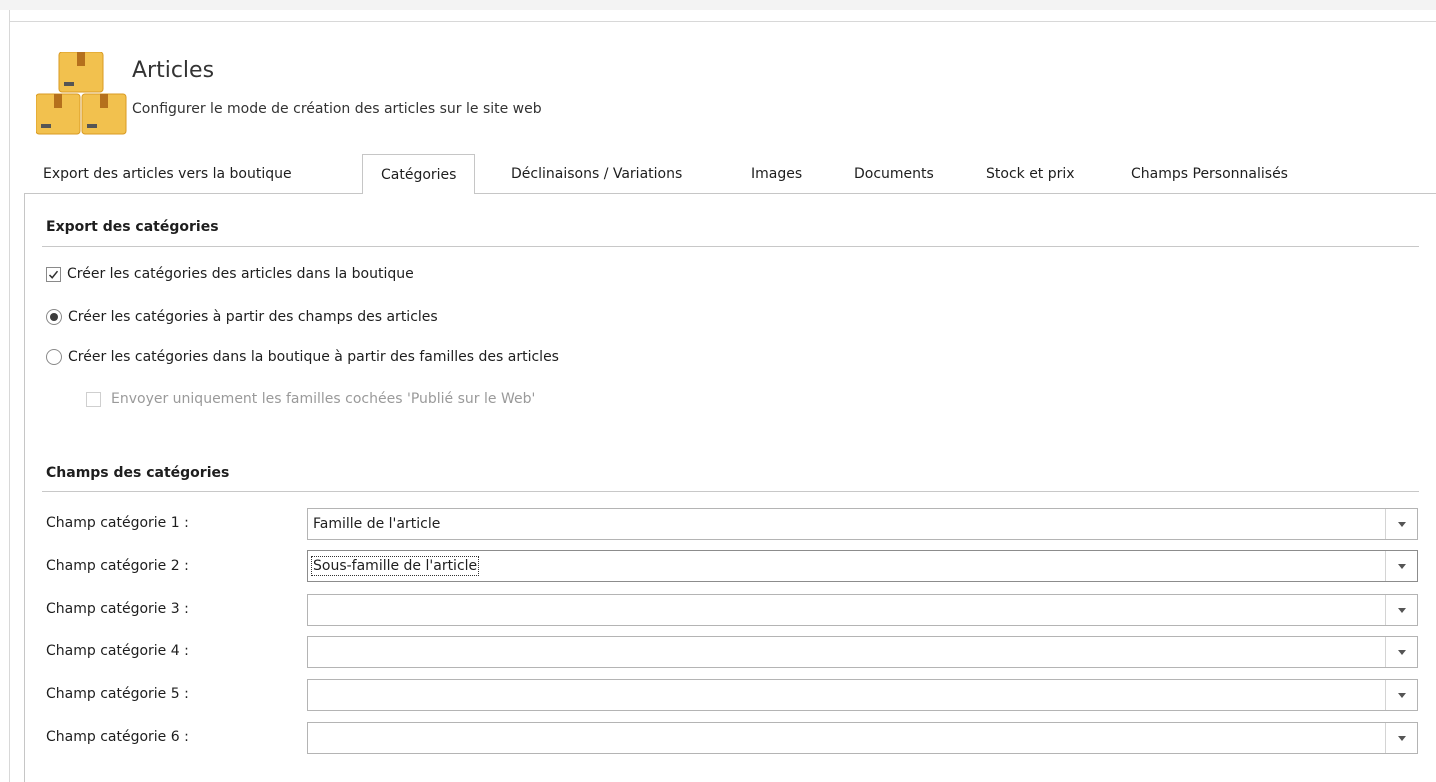 This screenshot has width=1436, height=782. Describe the element at coordinates (776, 174) in the screenshot. I see `tab-images: Images` at that location.